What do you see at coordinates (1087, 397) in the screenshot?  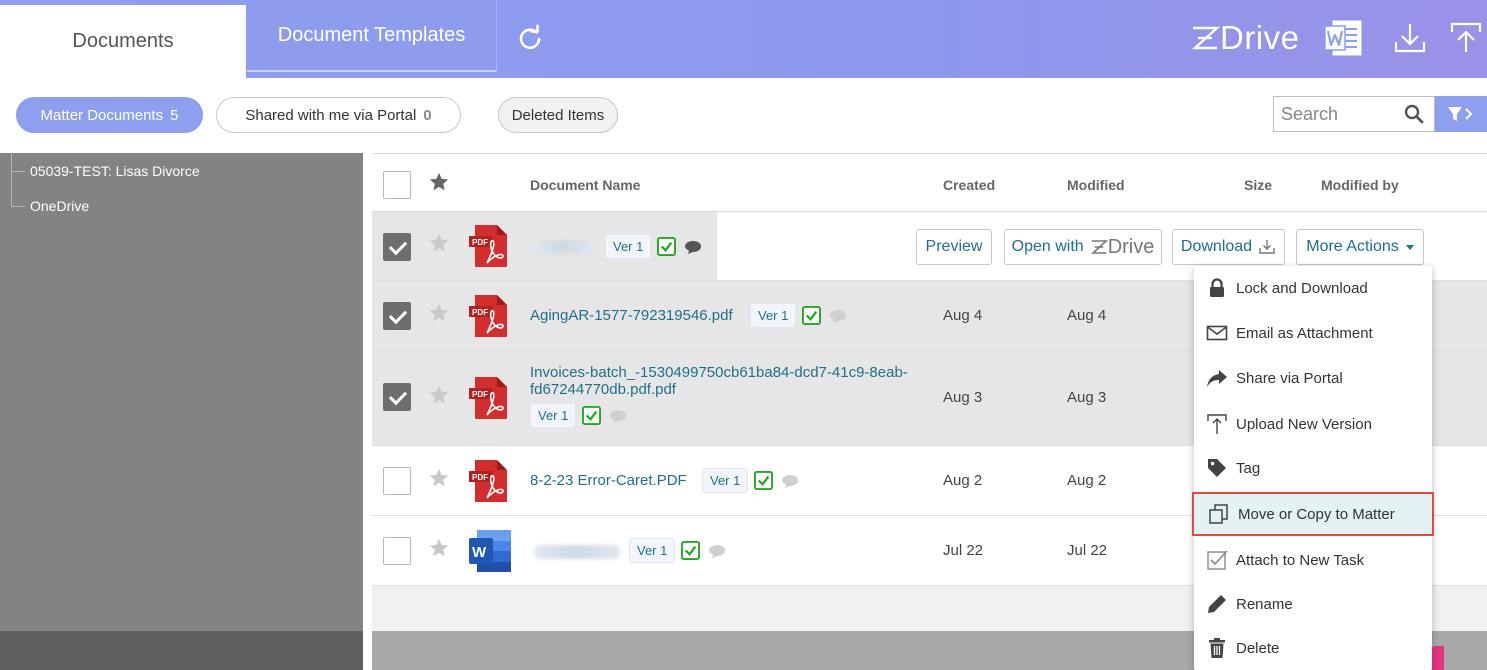 I see `modified-date: Aug 3` at bounding box center [1087, 397].